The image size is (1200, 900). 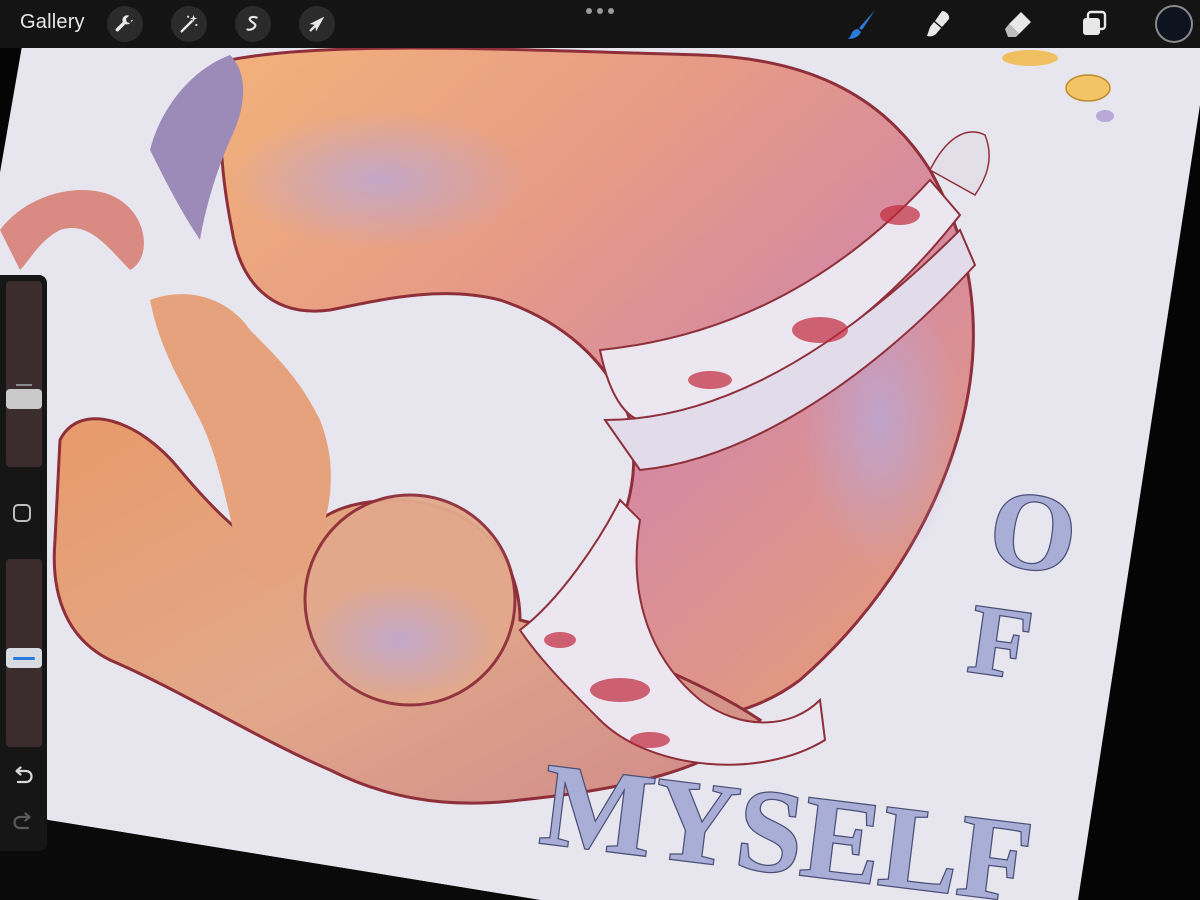 I want to click on opacity-slider, so click(x=24, y=653).